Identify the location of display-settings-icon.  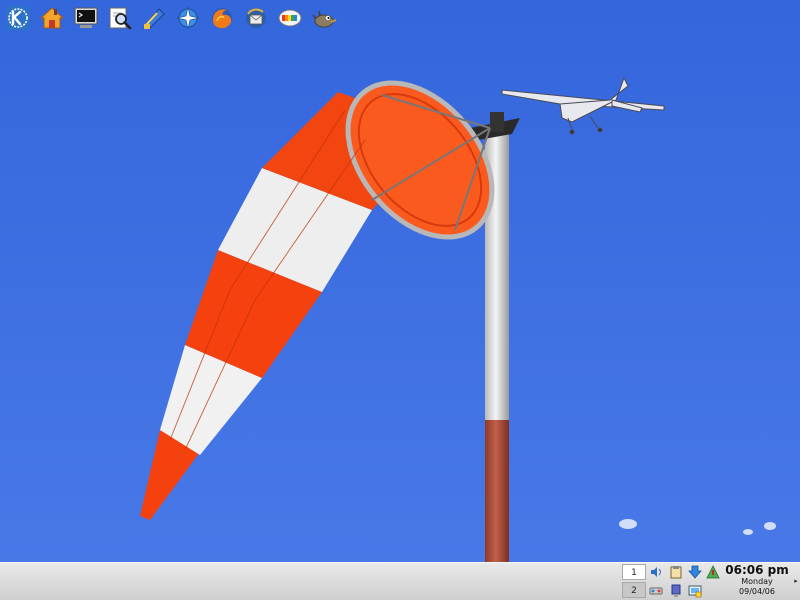
(290, 18).